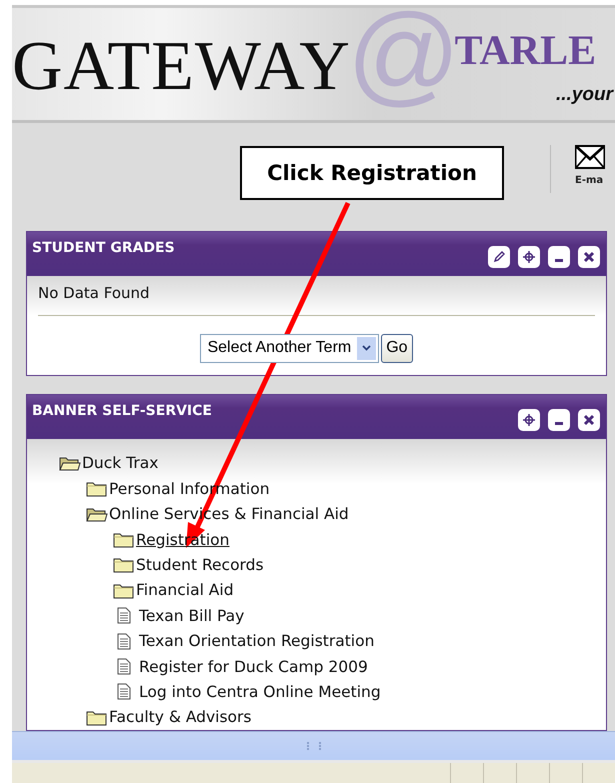 The height and width of the screenshot is (783, 615). What do you see at coordinates (367, 348) in the screenshot?
I see `chevron-down-icon` at bounding box center [367, 348].